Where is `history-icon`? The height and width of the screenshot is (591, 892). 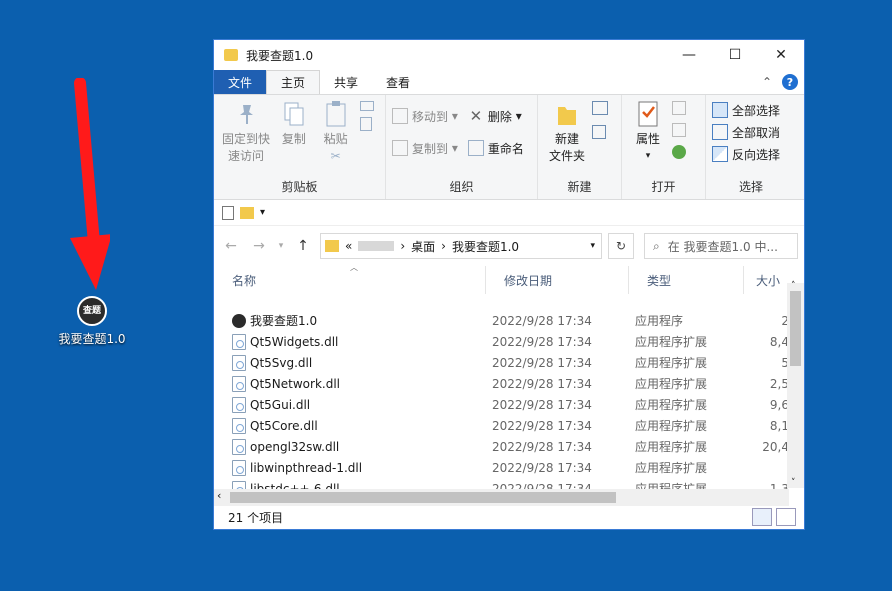
history-icon is located at coordinates (679, 152).